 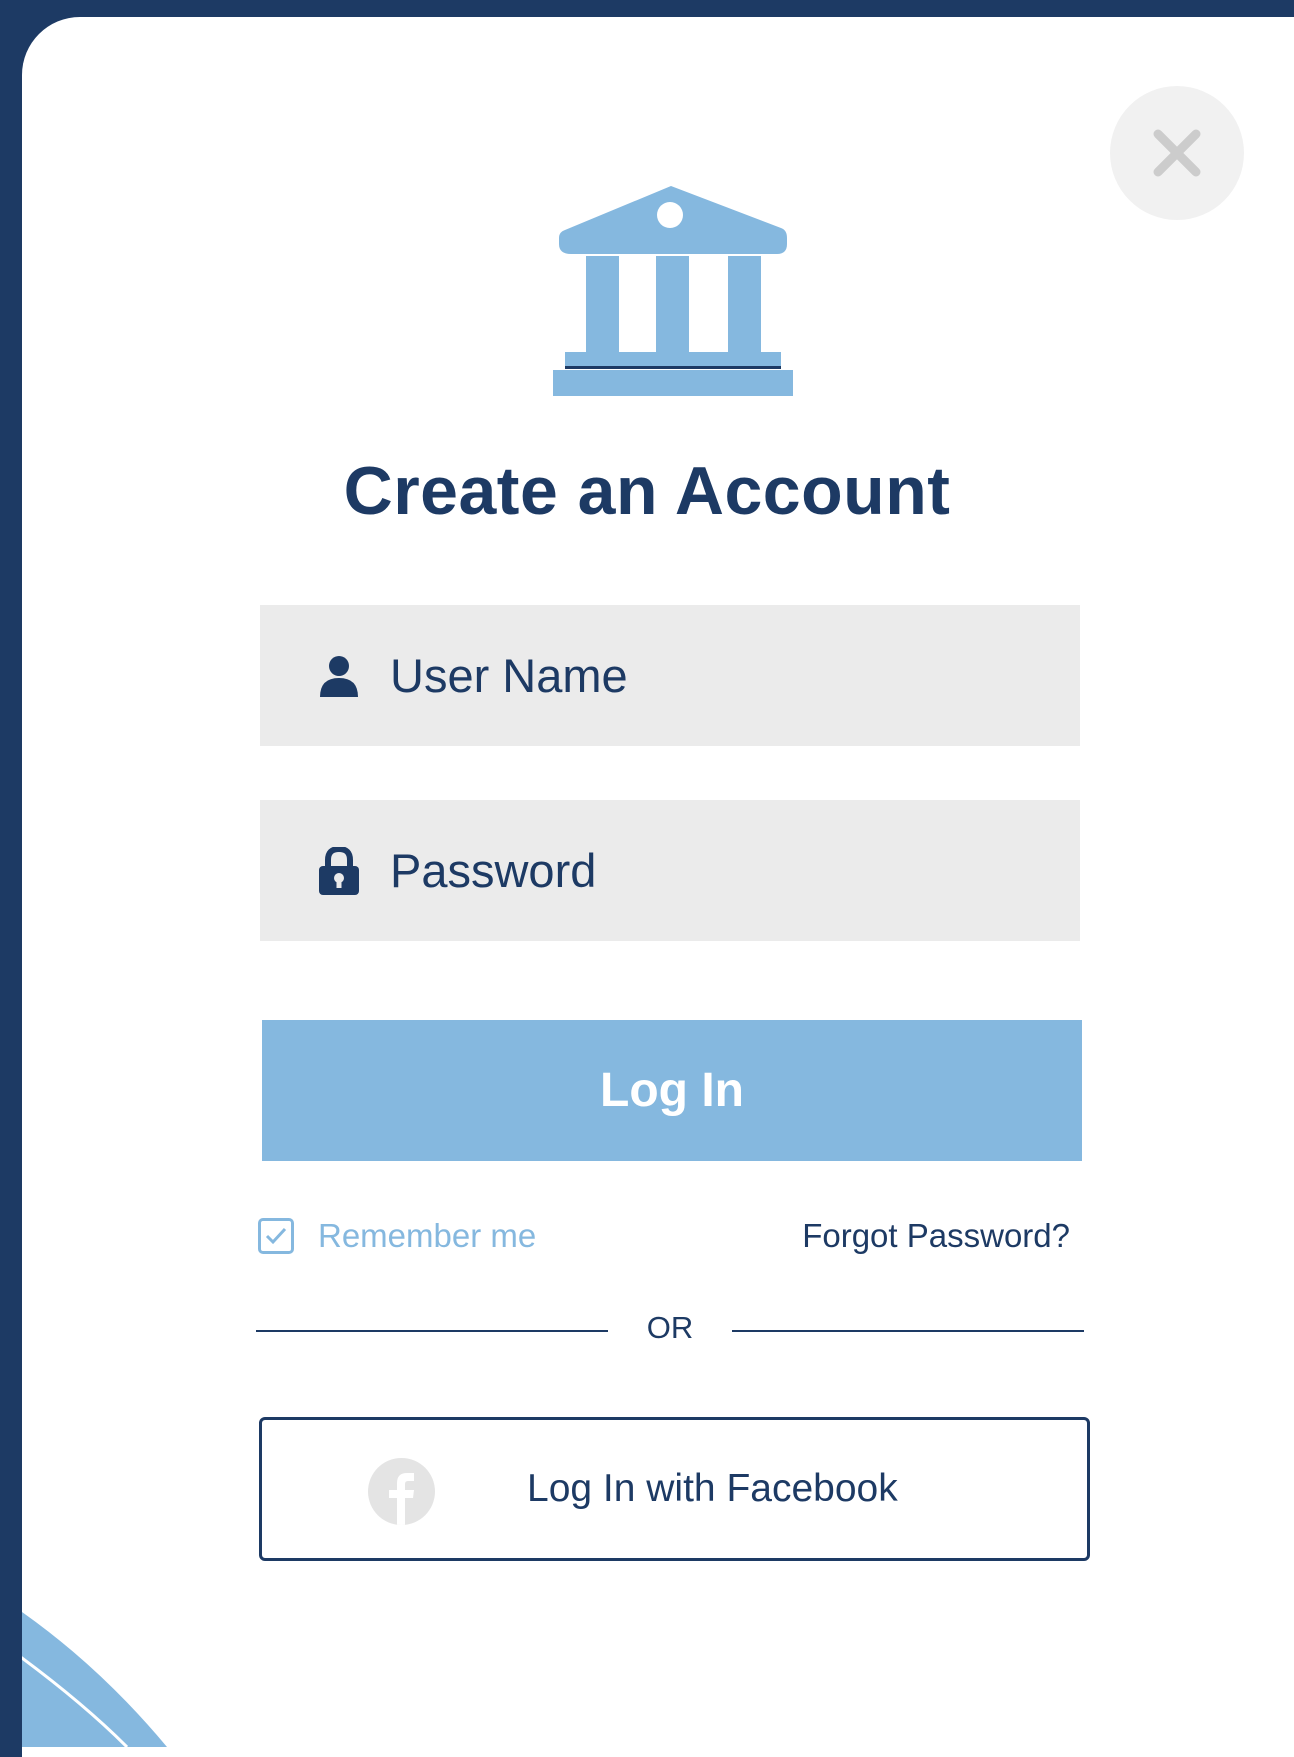 What do you see at coordinates (339, 676) in the screenshot?
I see `user-icon` at bounding box center [339, 676].